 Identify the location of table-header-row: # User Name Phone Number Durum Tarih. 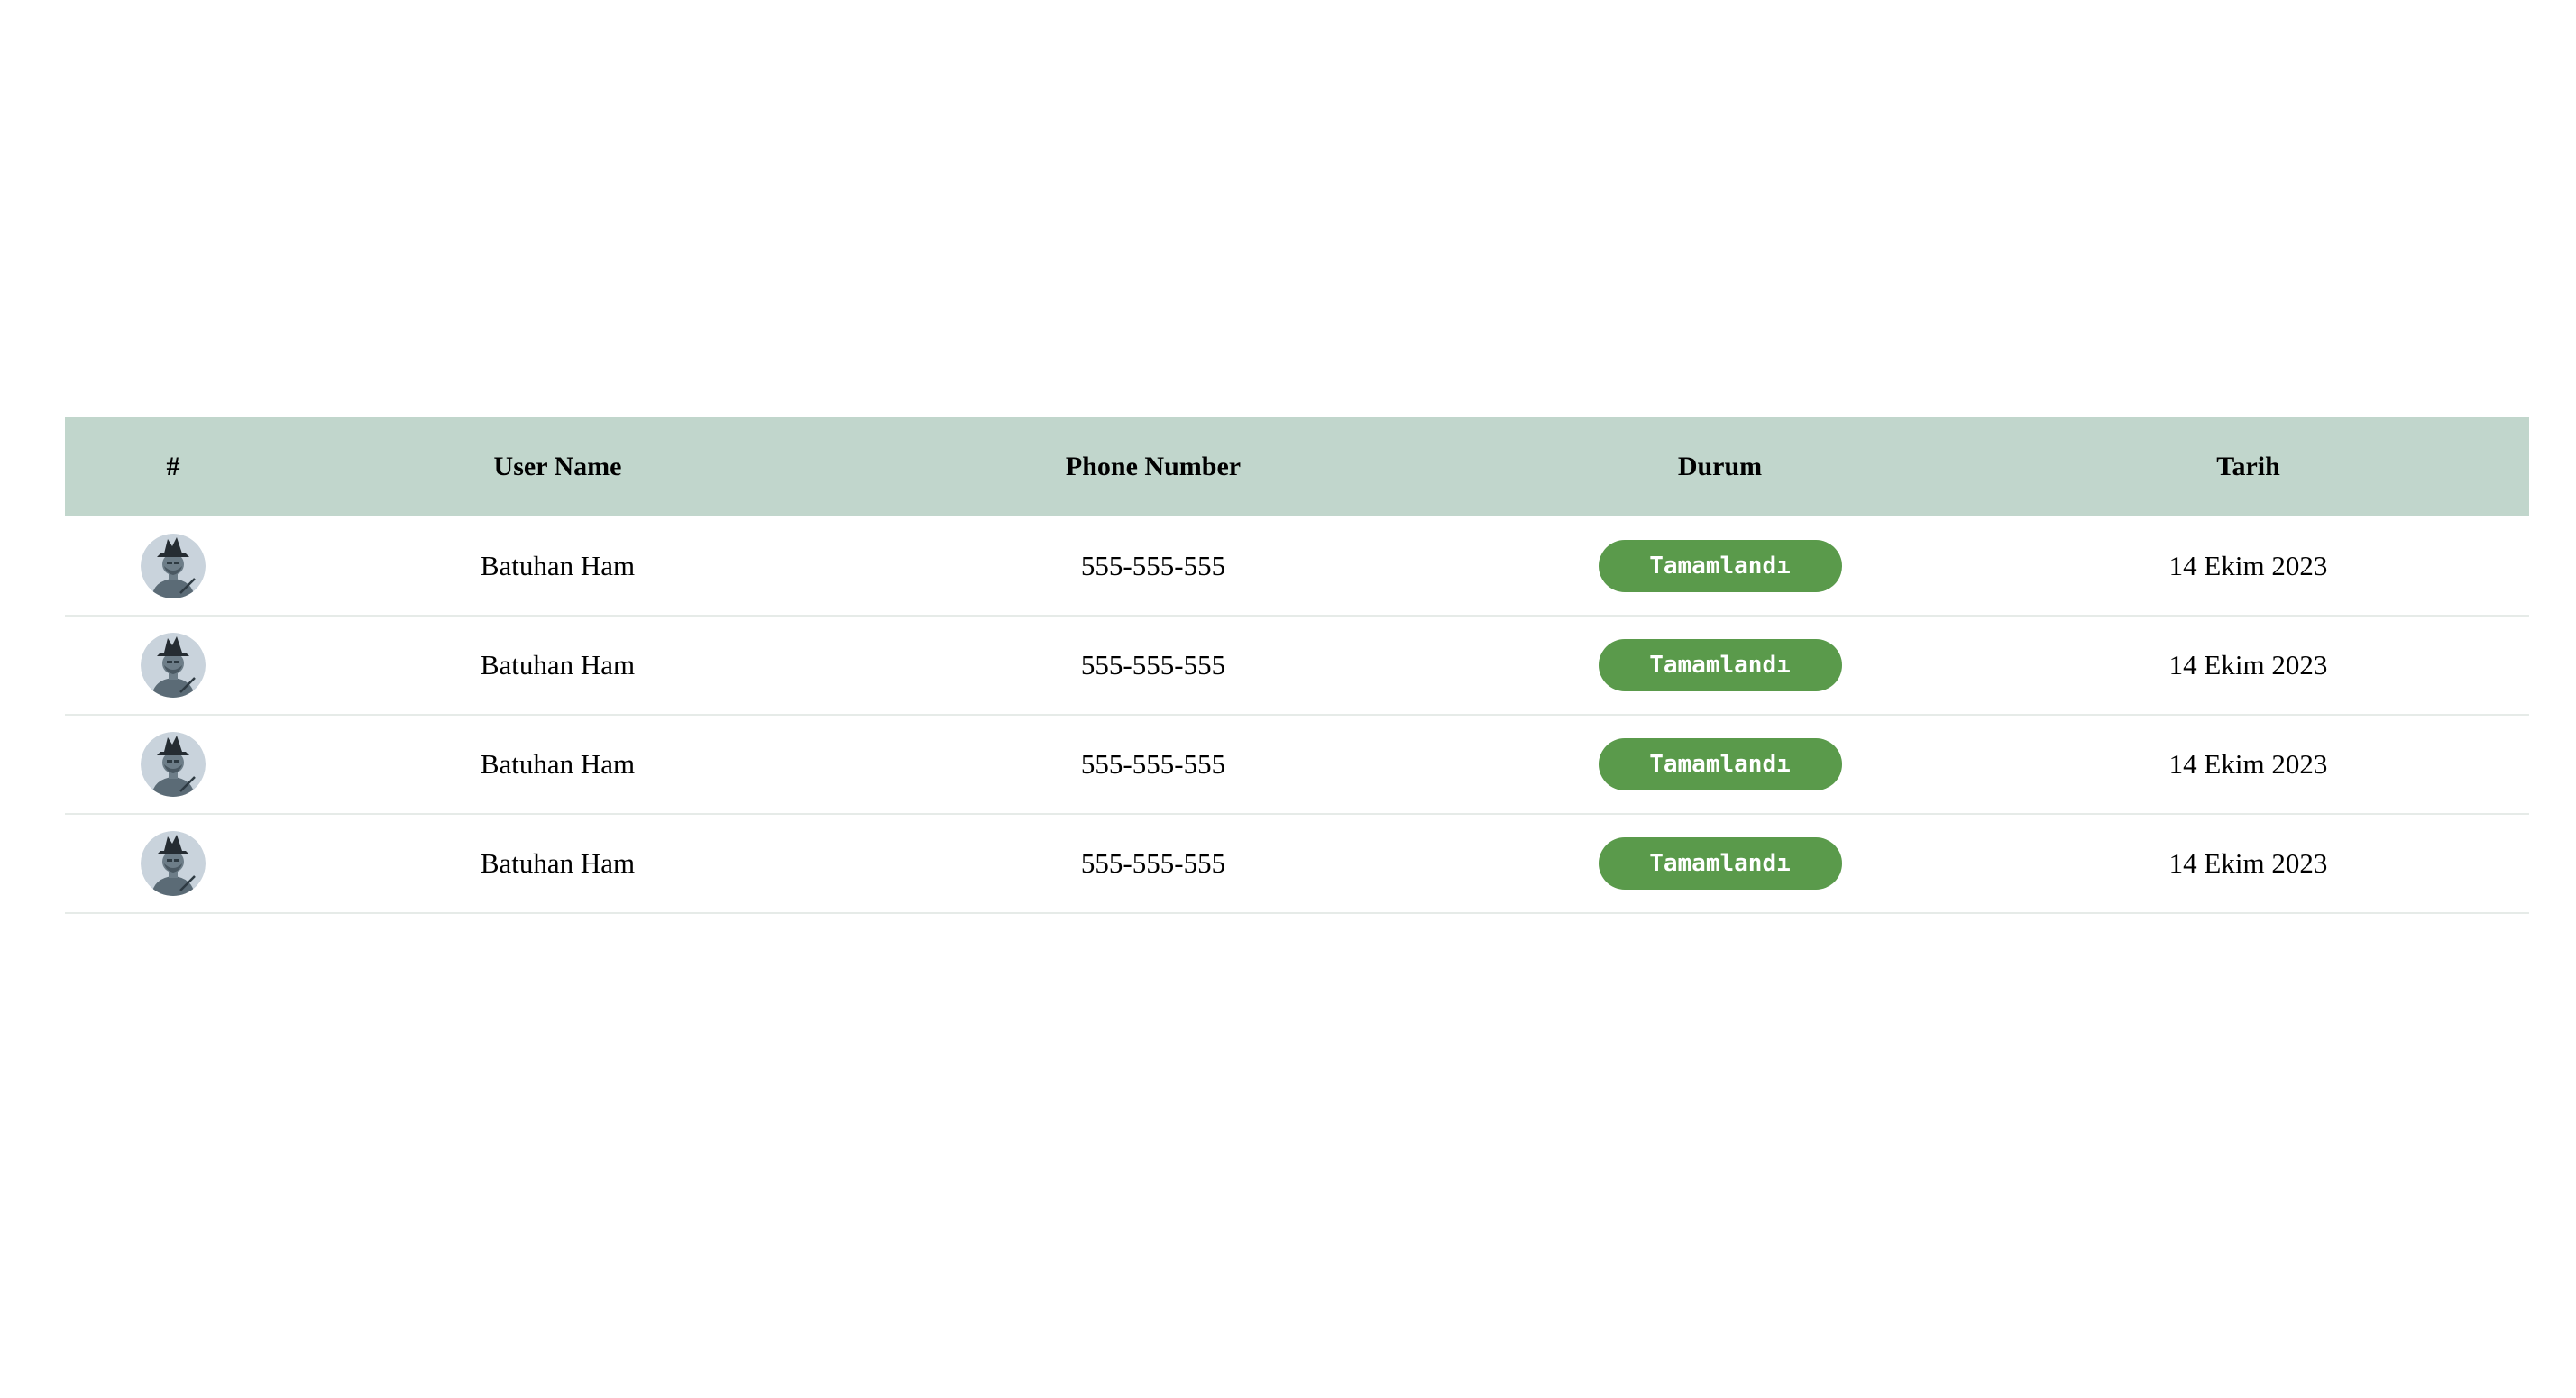
(1297, 467).